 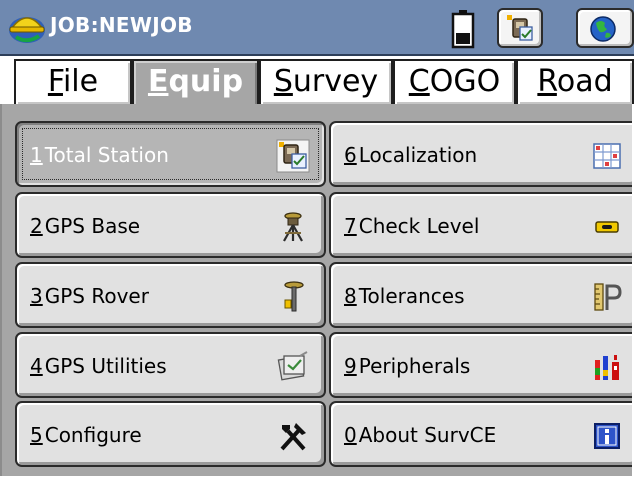 I want to click on tolerances-icon, so click(x=607, y=297).